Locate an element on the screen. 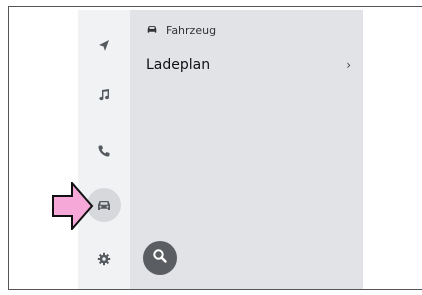 The height and width of the screenshot is (295, 422). sidebar-item-settings is located at coordinates (104, 259).